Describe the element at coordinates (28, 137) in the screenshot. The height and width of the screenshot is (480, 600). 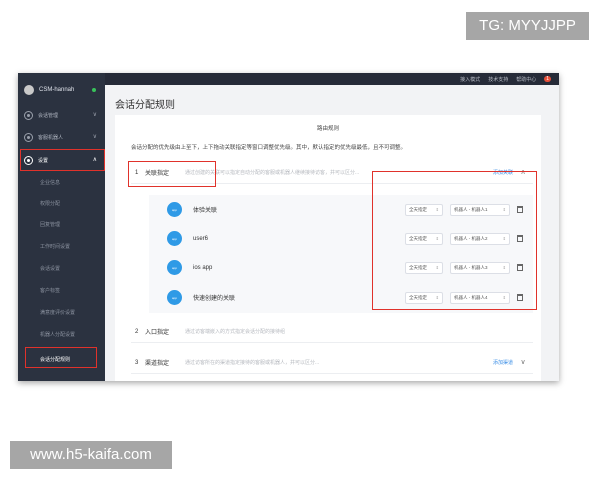
I see `robot-icon` at that location.